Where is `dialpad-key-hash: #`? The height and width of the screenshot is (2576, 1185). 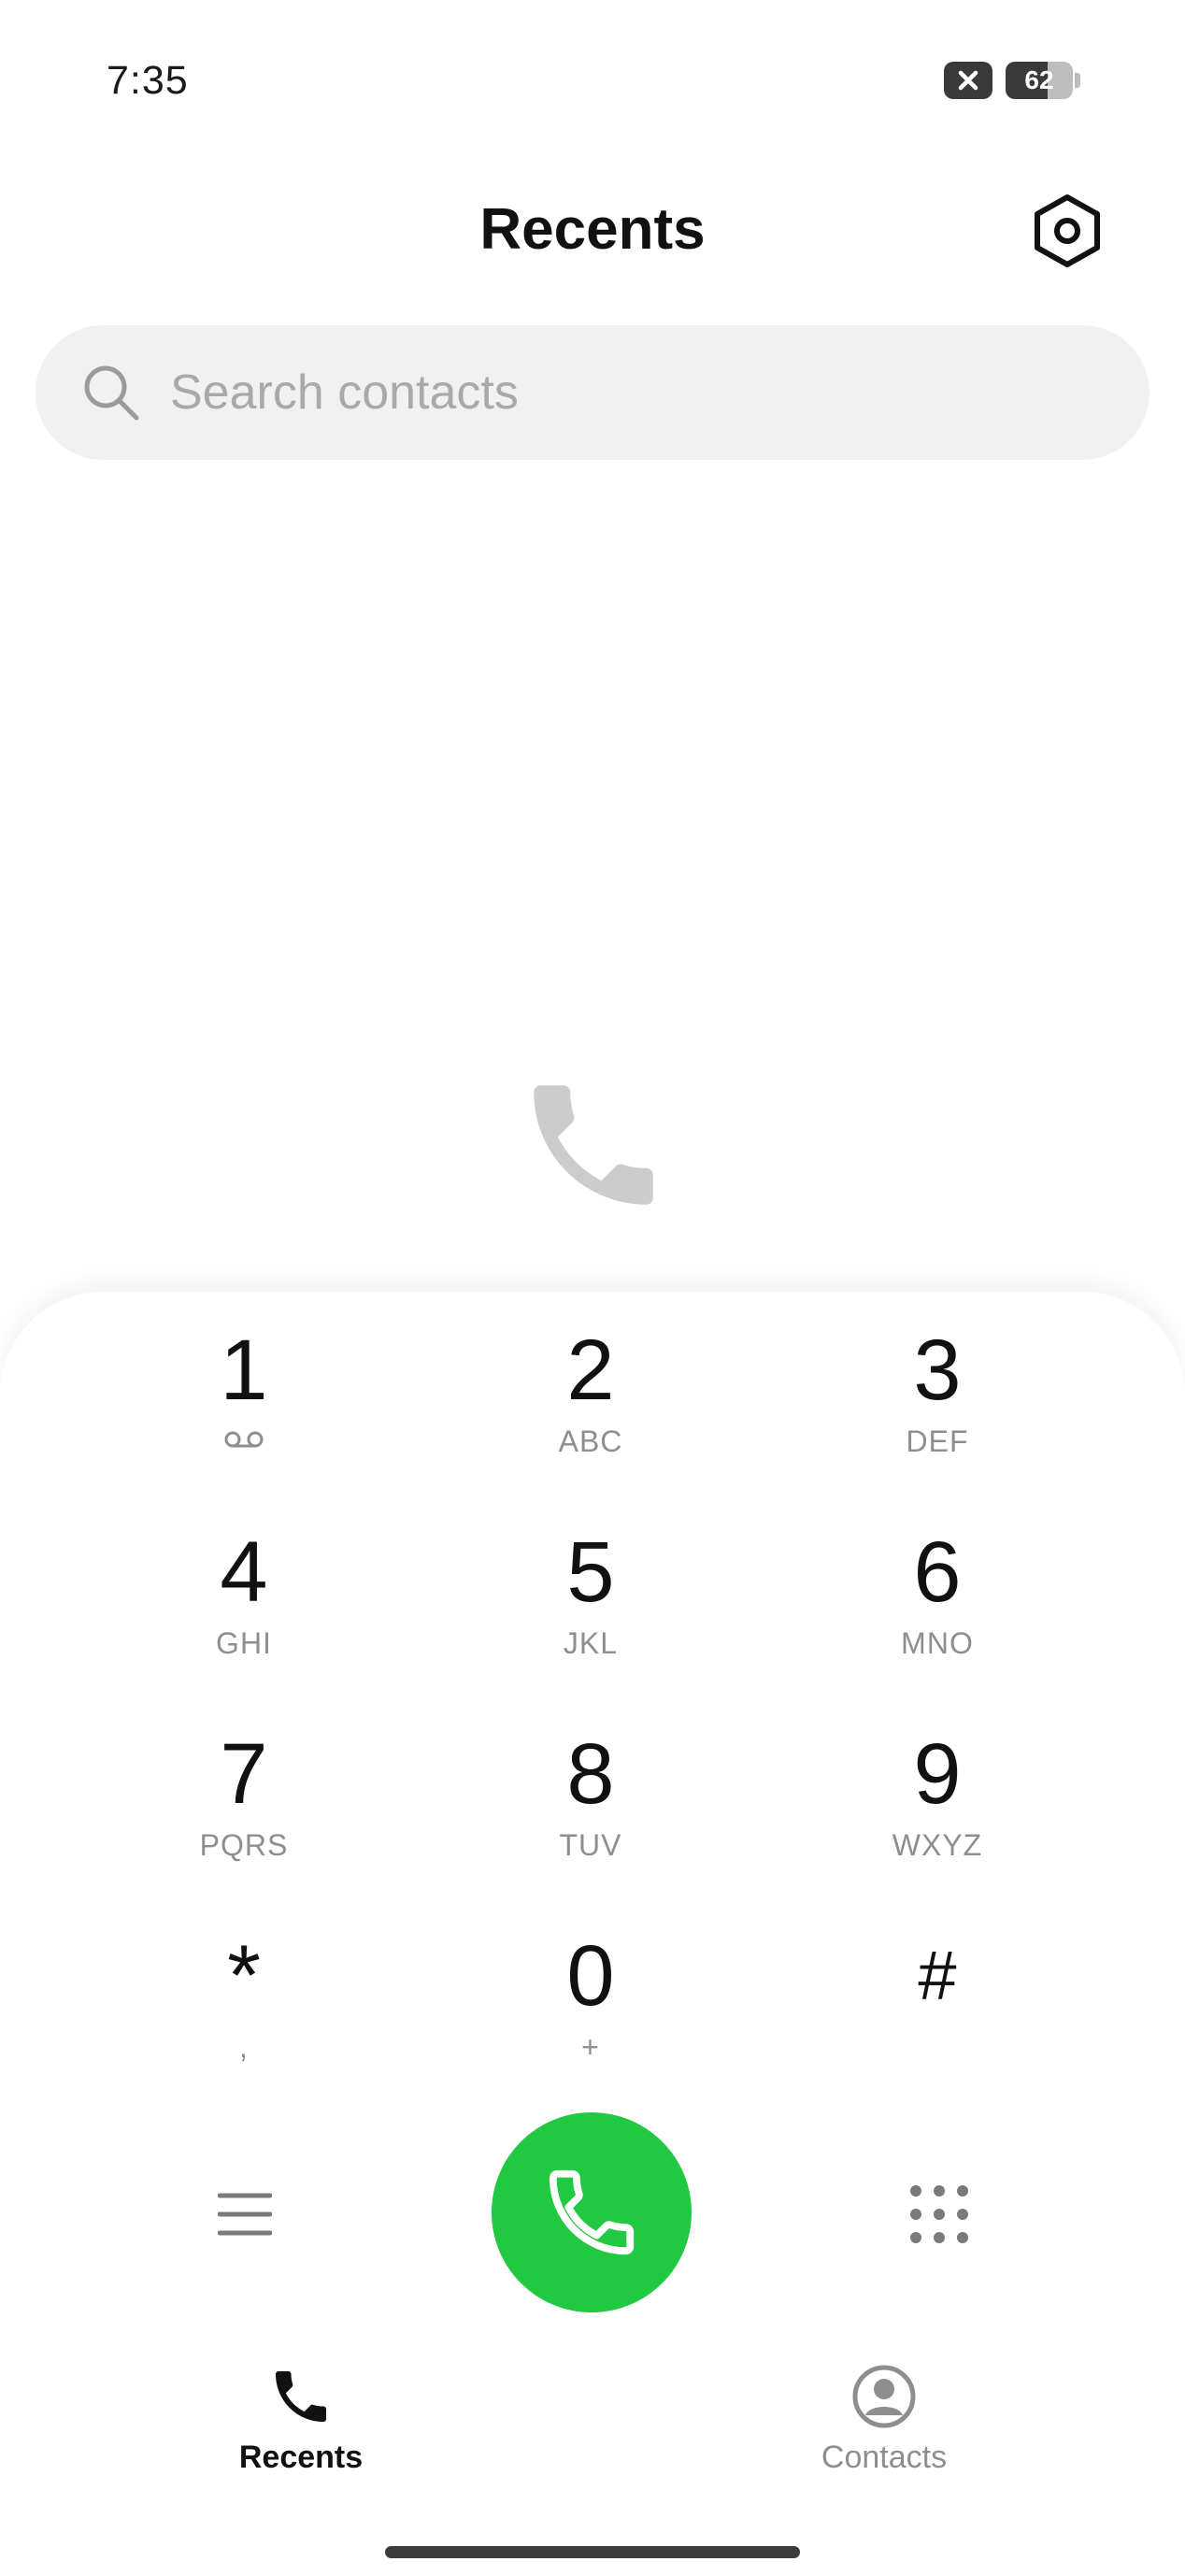 dialpad-key-hash: # is located at coordinates (937, 1990).